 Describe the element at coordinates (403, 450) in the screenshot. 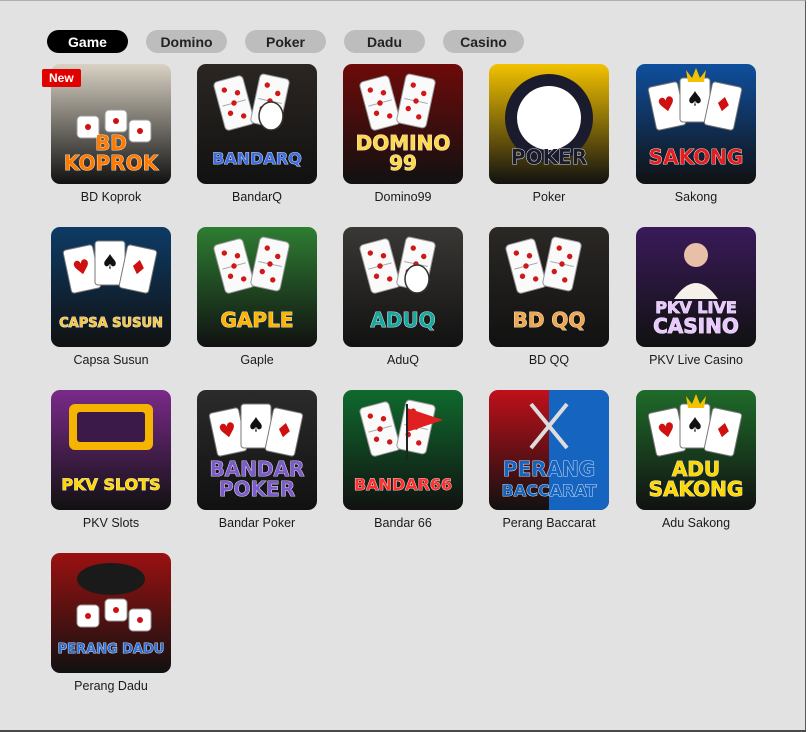

I see `domino-flag-icon: BANDAR66` at that location.